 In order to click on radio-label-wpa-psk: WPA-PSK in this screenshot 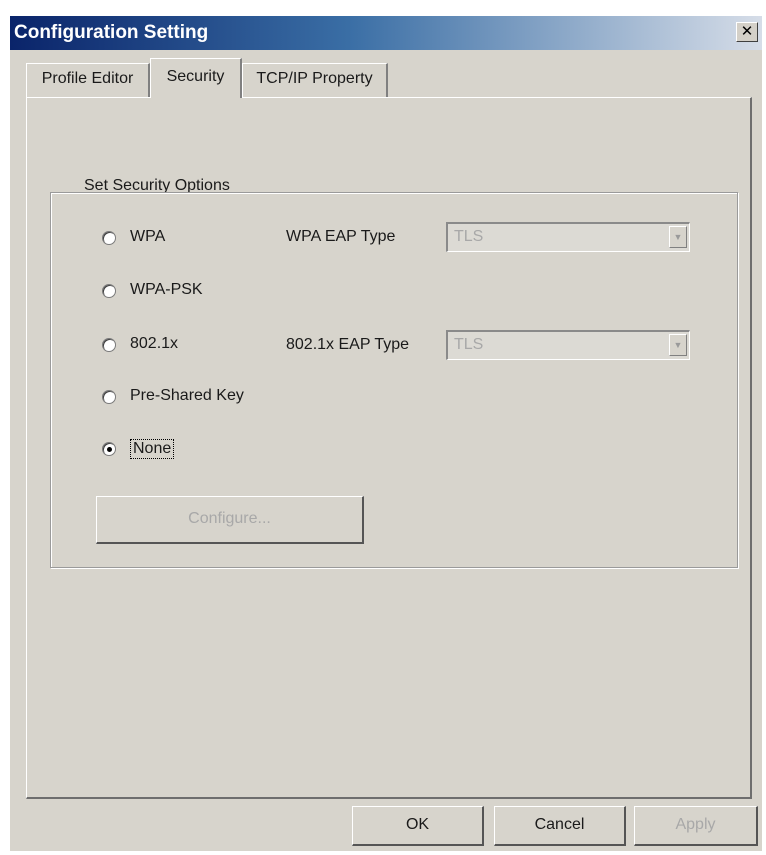, I will do `click(166, 289)`.